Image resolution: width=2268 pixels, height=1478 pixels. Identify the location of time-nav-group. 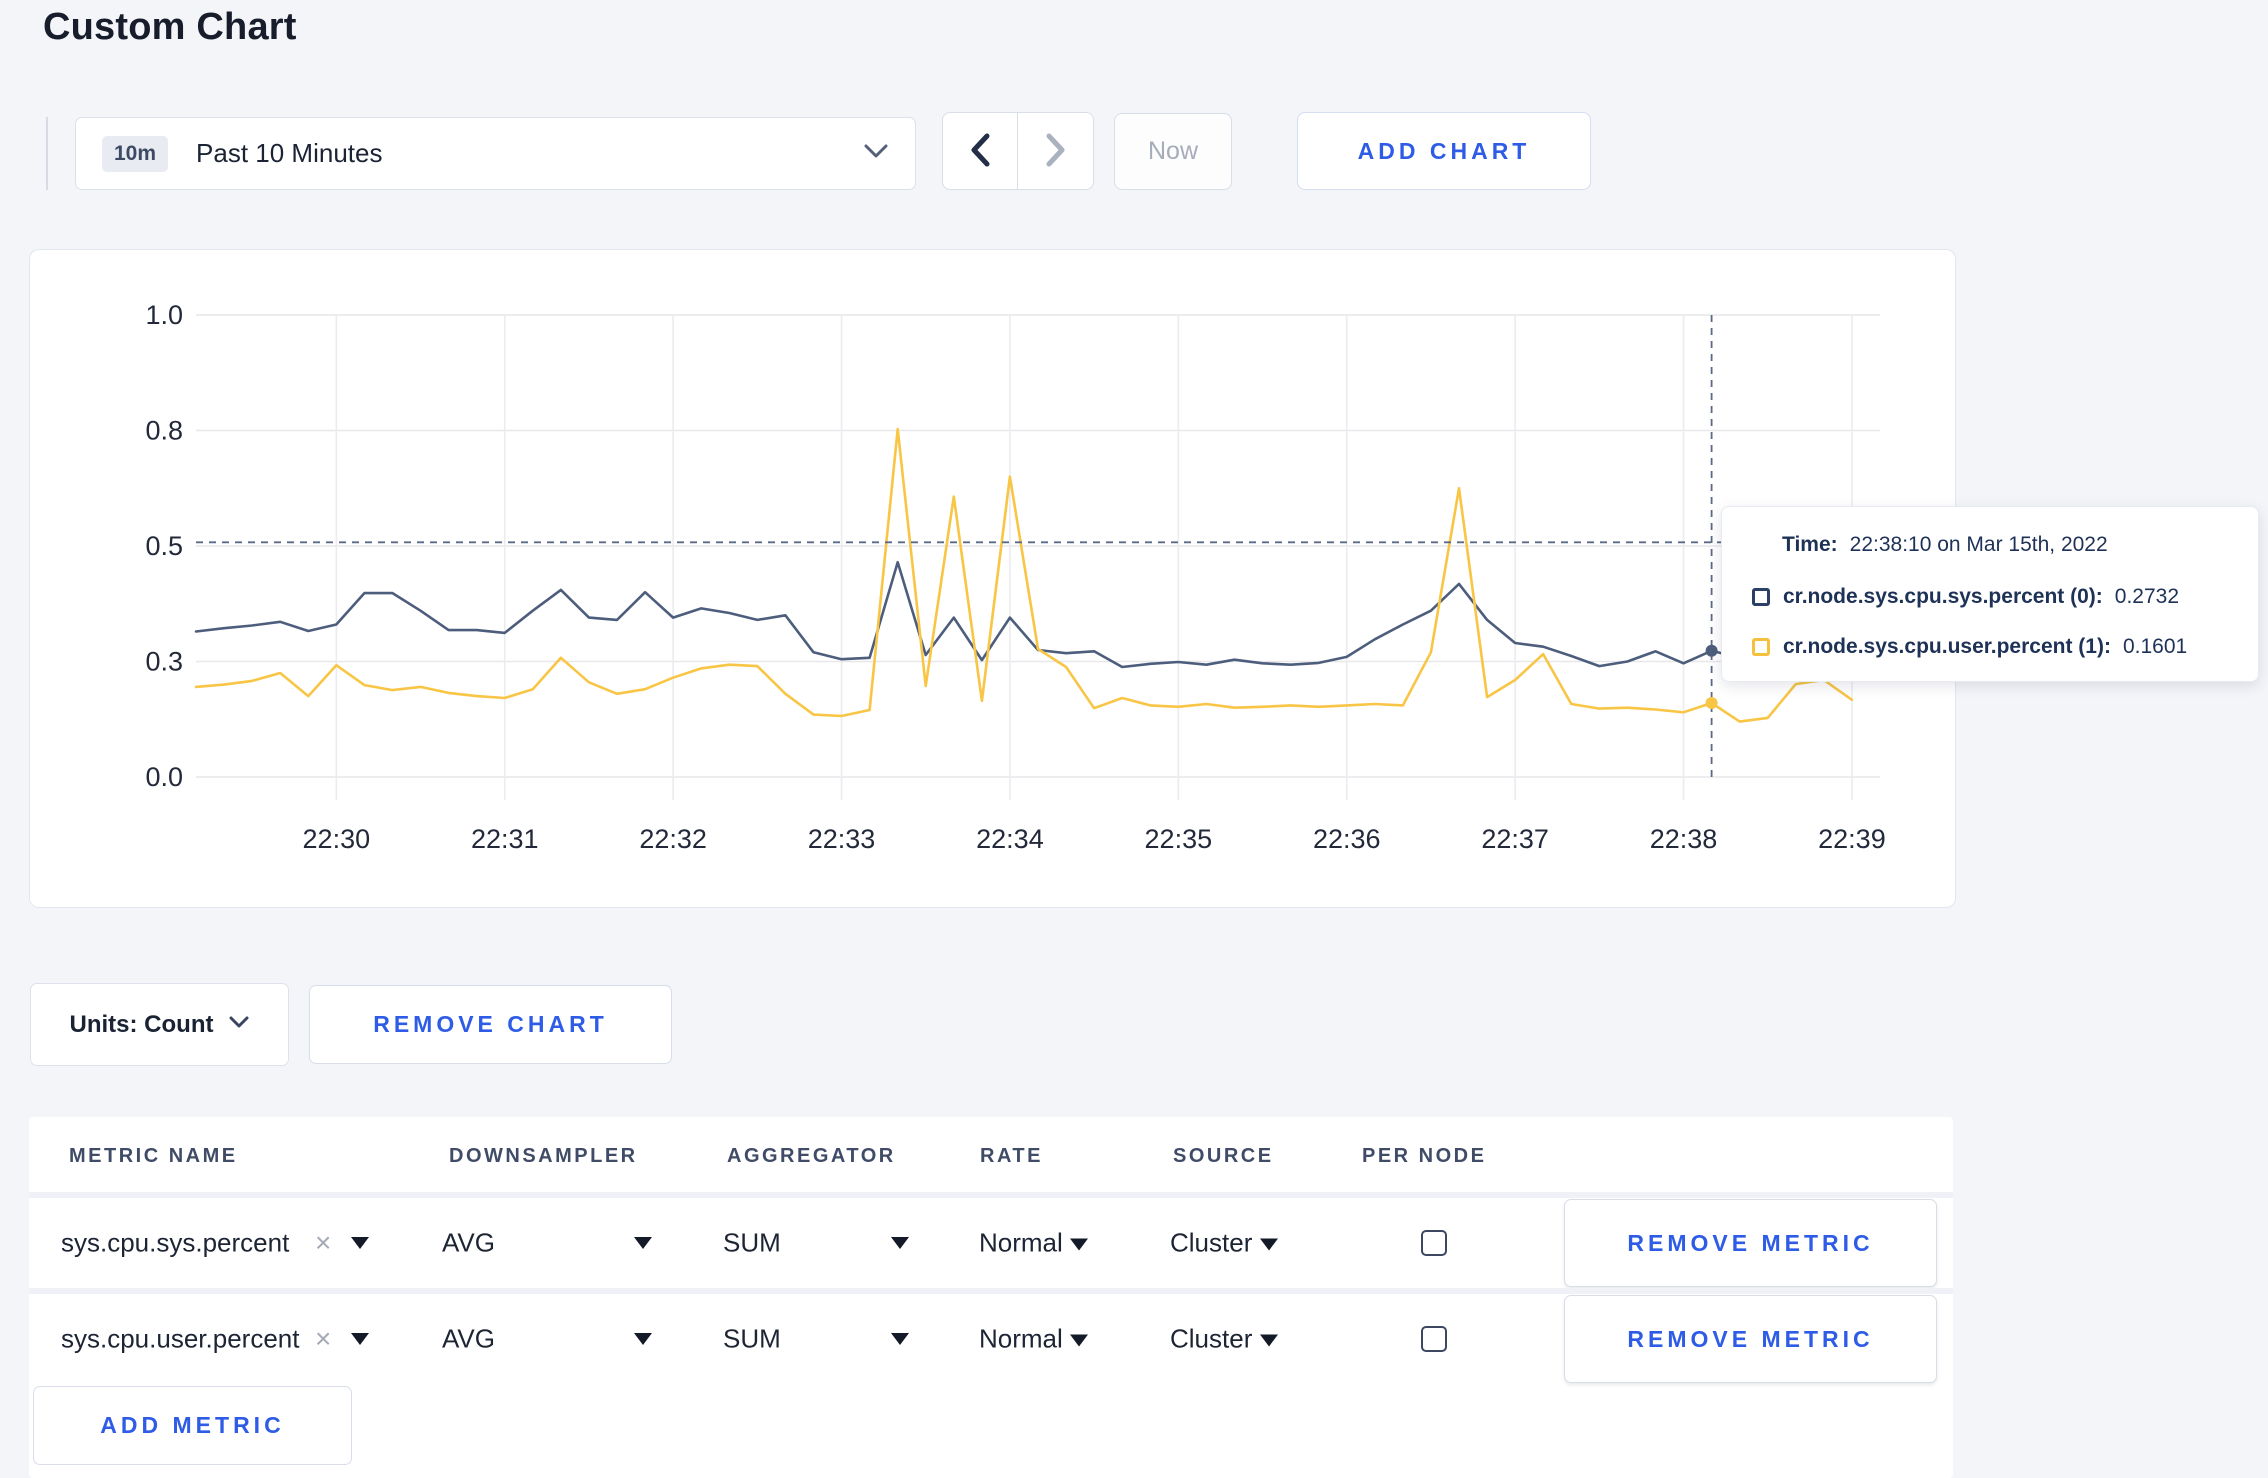
(1018, 151).